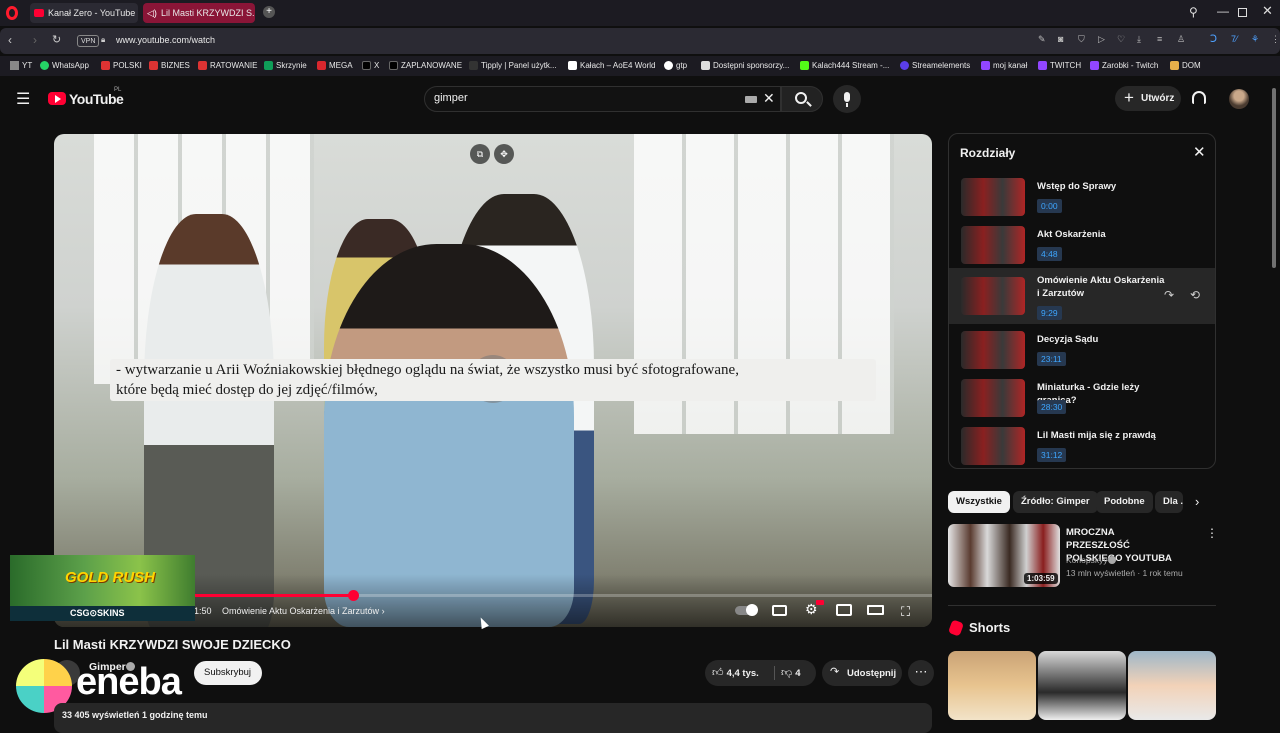 The image size is (1280, 733). Describe the element at coordinates (1055, 502) in the screenshot. I see `chip-source-gimper: Źródło: Gimper` at that location.